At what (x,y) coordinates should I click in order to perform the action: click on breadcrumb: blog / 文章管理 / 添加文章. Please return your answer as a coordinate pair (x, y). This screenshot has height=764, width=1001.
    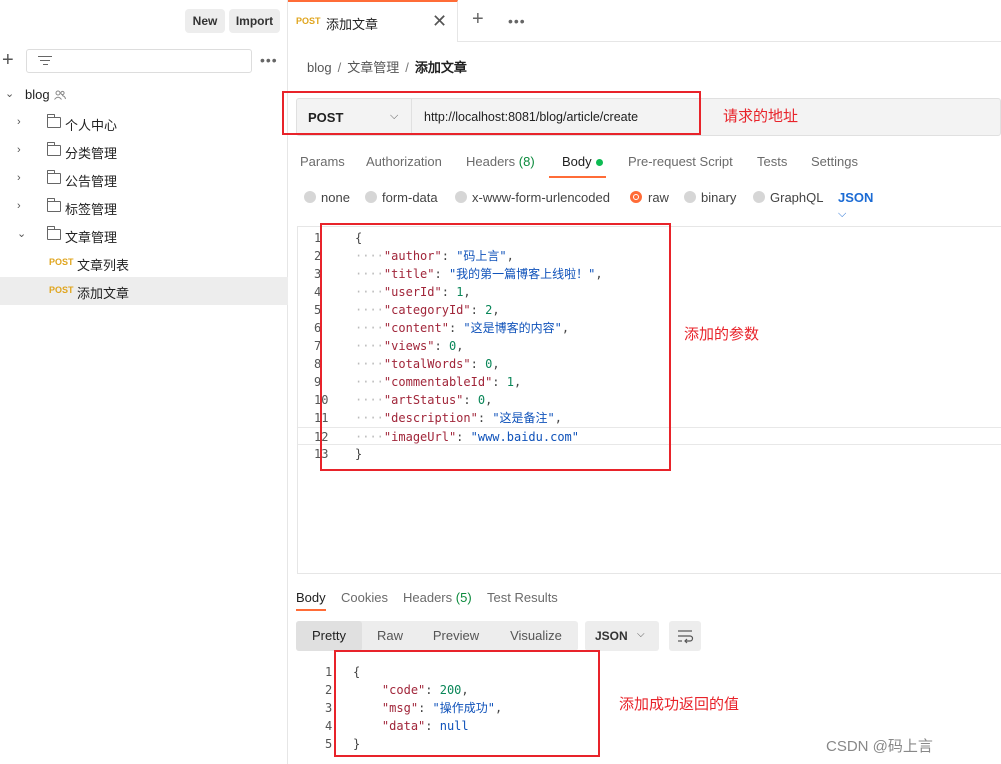
    Looking at the image, I should click on (387, 66).